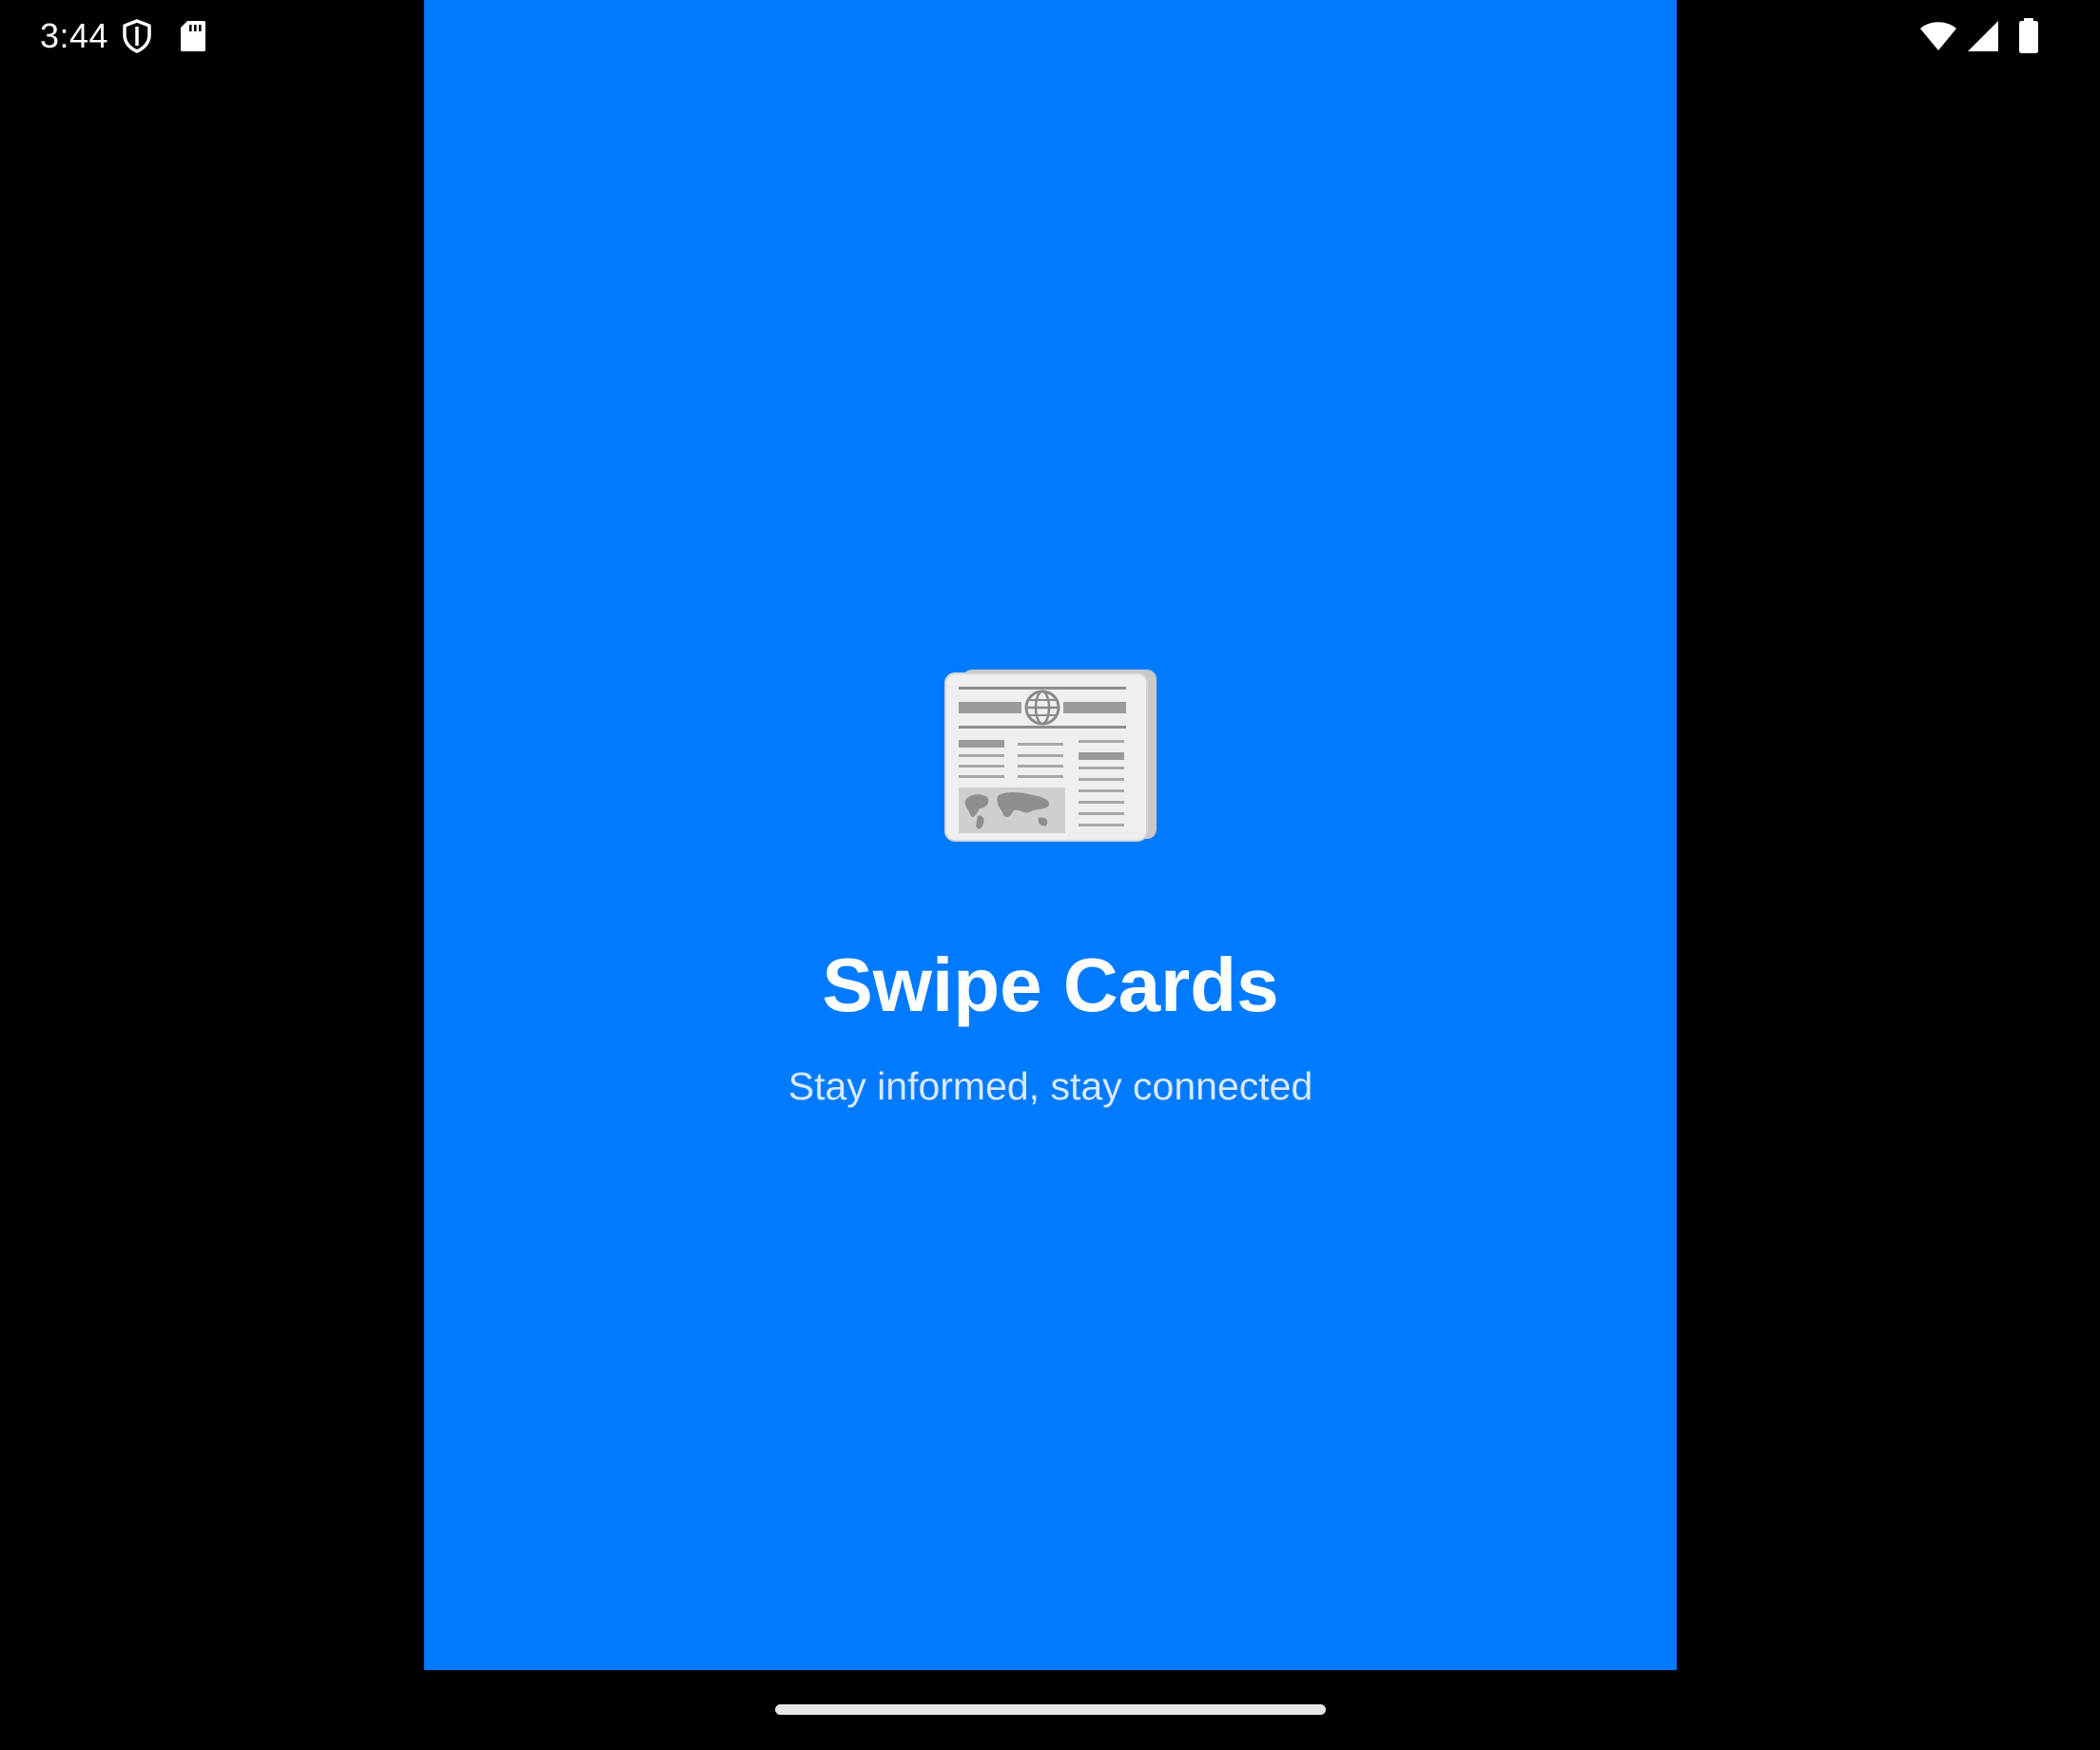 This screenshot has width=2100, height=1750. What do you see at coordinates (1050, 1086) in the screenshot?
I see `app-tagline: Stay informed, stay connected` at bounding box center [1050, 1086].